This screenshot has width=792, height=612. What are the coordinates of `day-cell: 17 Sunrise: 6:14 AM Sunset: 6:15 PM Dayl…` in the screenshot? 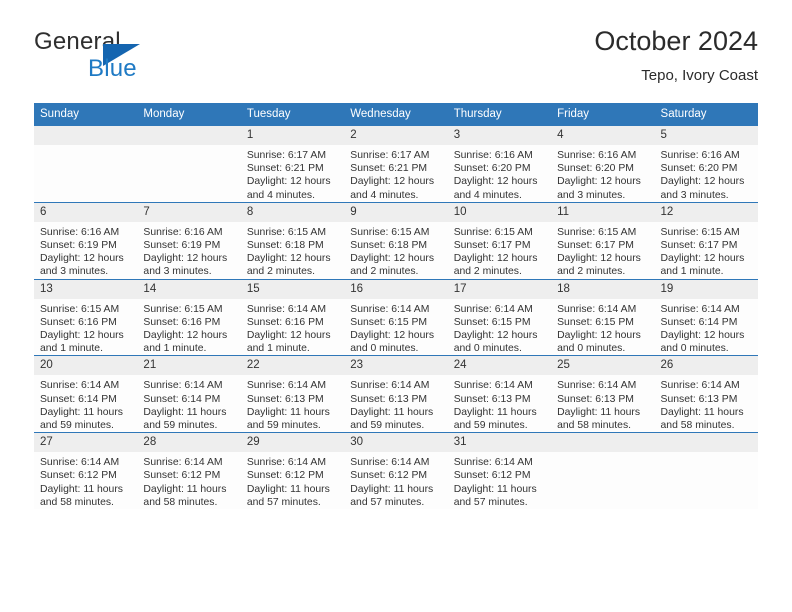 It's located at (499, 317).